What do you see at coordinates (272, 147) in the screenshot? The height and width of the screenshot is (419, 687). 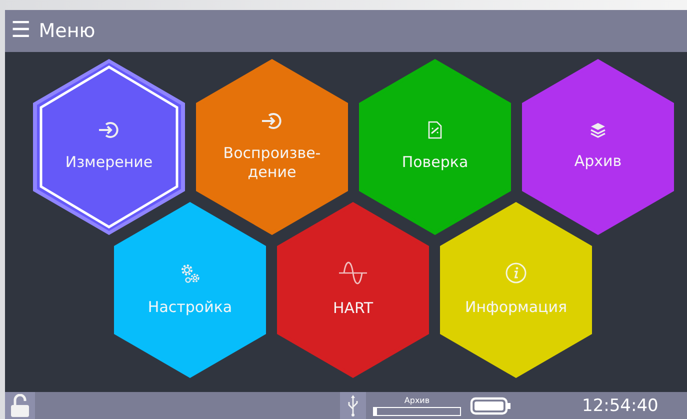 I see `menu-tile: Воспроизве-дение` at bounding box center [272, 147].